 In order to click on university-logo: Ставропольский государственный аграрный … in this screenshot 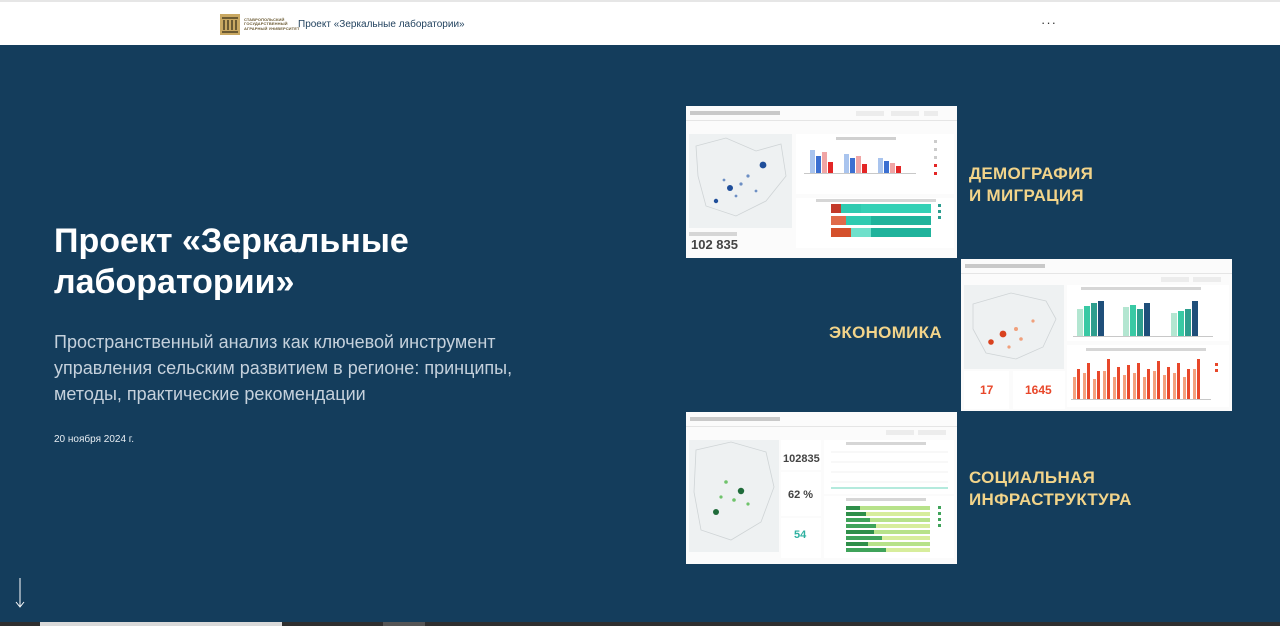, I will do `click(265, 24)`.